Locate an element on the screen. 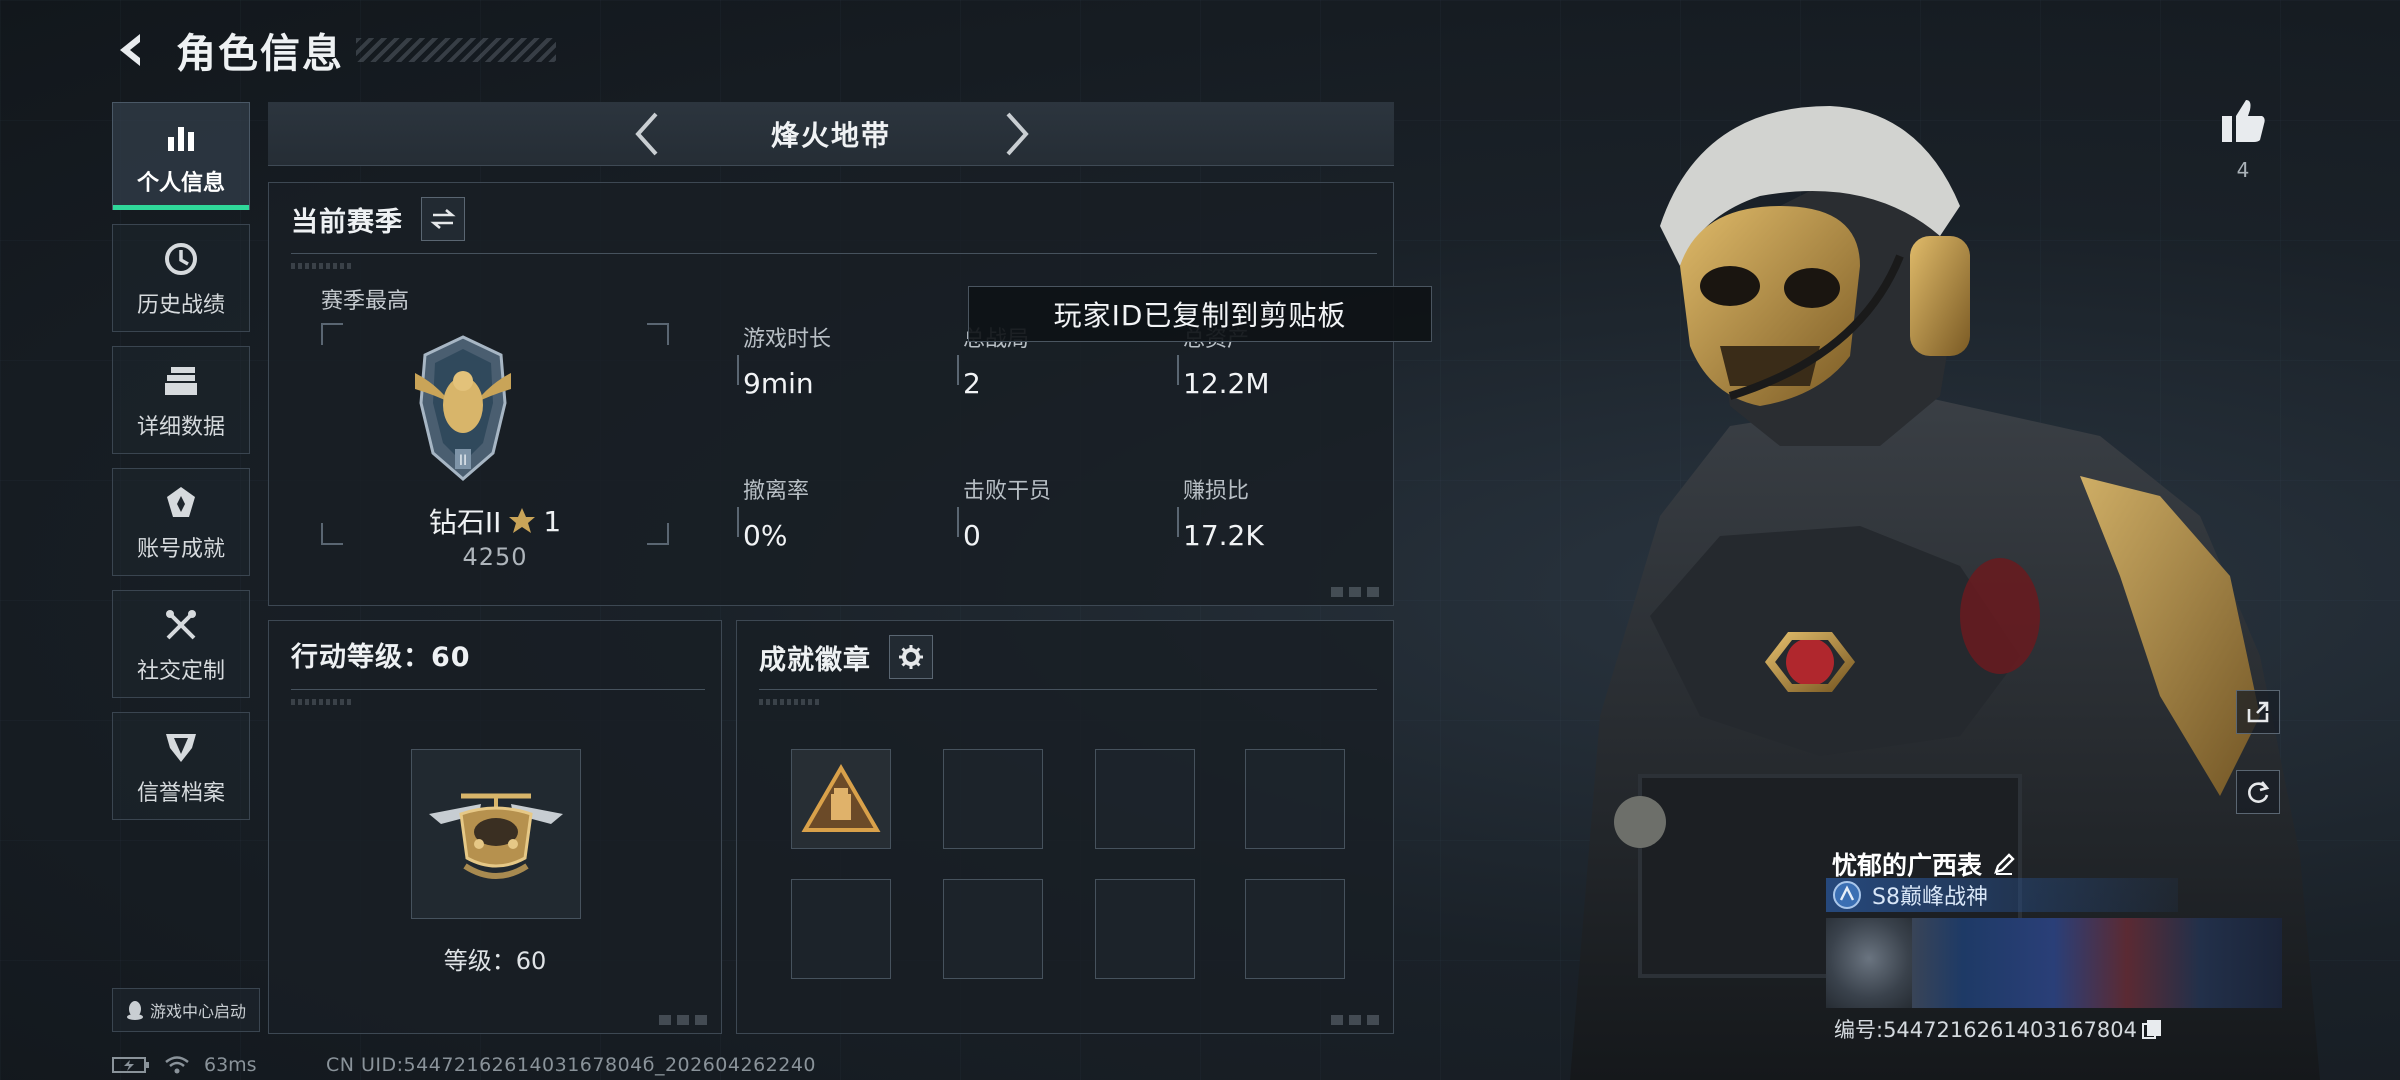  mode-prev-button is located at coordinates (646, 134).